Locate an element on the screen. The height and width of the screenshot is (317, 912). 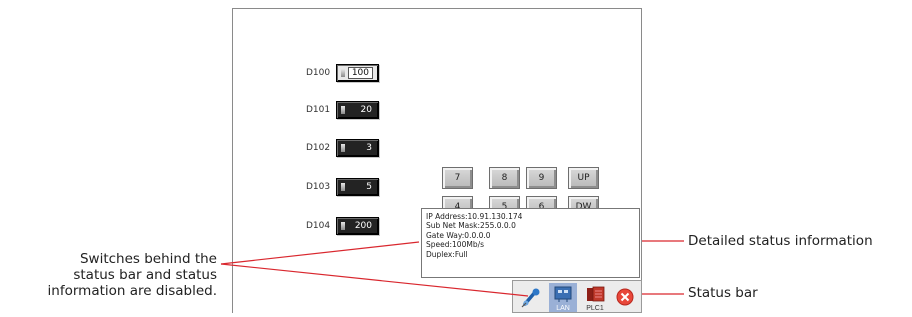
subnet-mask-text: Sub Net Mask:255.0.0.0 is located at coordinates (471, 226).